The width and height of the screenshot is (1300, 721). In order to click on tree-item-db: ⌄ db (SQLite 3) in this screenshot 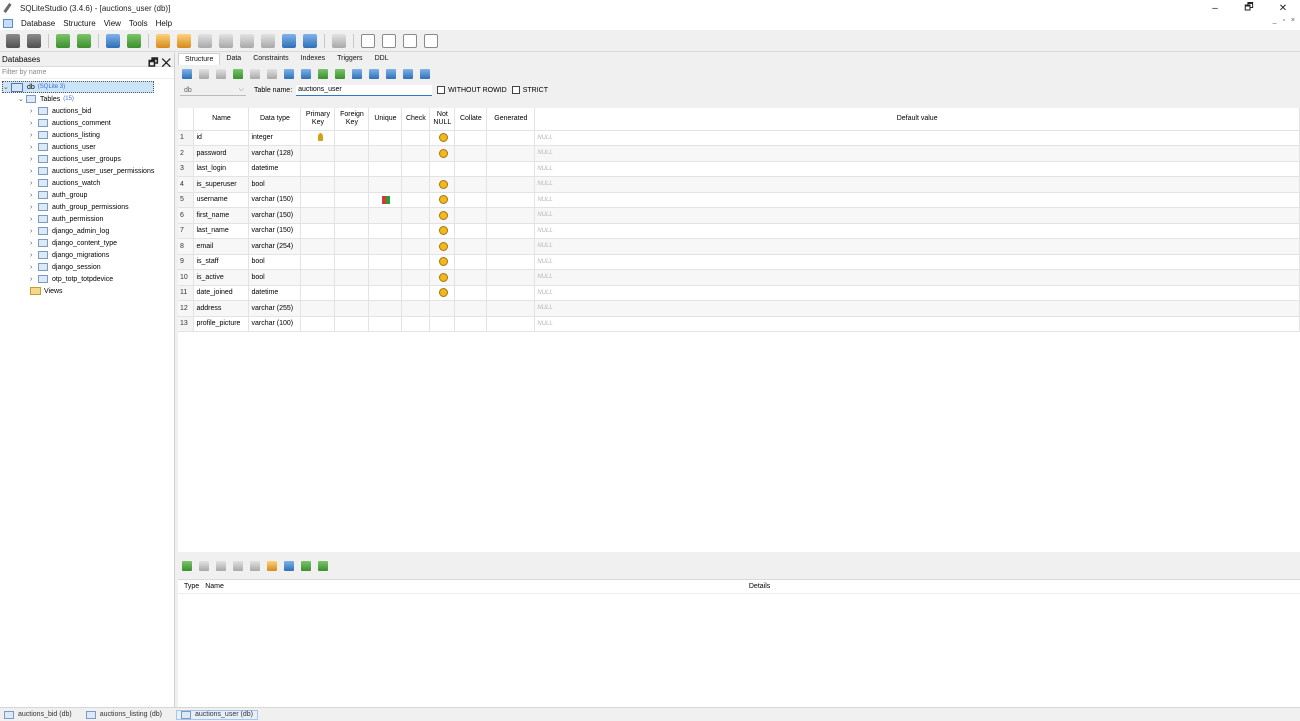, I will do `click(78, 87)`.